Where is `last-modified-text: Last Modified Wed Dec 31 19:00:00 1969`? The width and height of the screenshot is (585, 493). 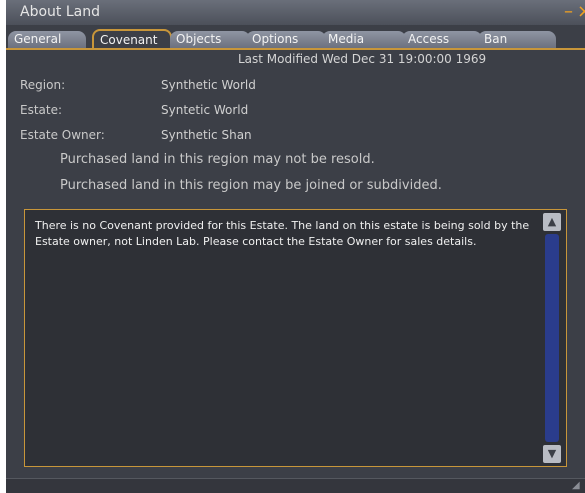 last-modified-text: Last Modified Wed Dec 31 19:00:00 1969 is located at coordinates (362, 59).